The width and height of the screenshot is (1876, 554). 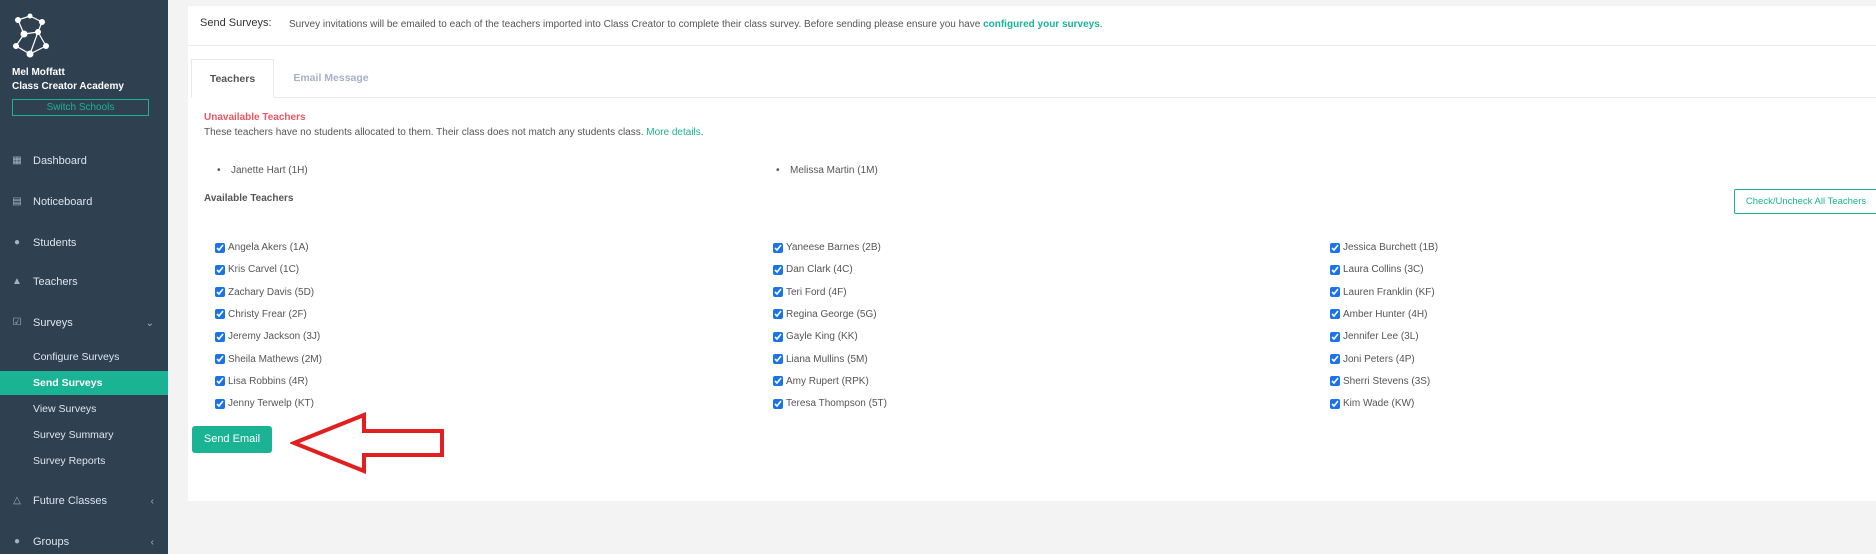 What do you see at coordinates (267, 314) in the screenshot?
I see `teacher-name: Christy Frear (2F)` at bounding box center [267, 314].